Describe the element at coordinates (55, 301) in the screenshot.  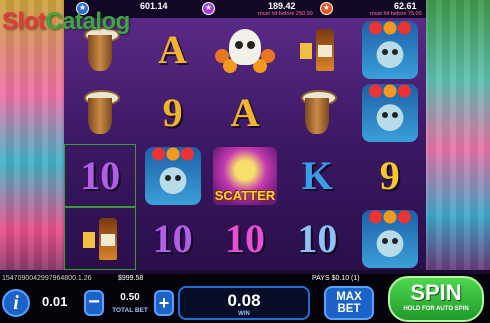
I see `coin-value: 0.01` at that location.